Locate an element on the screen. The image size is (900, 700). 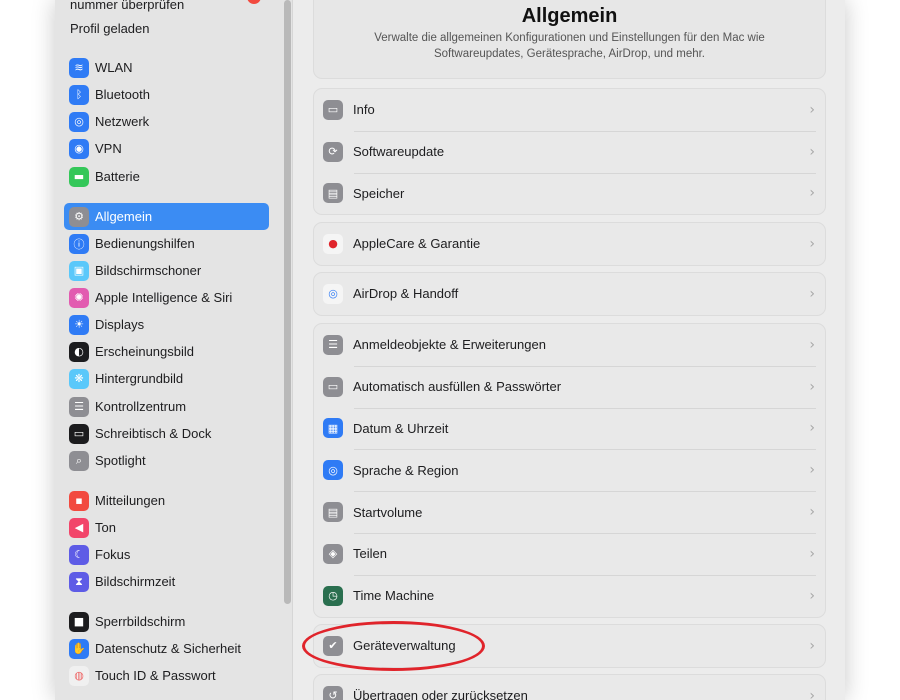
row-sprache-region: ◎ Sprache & Region › is located at coordinates (569, 470).